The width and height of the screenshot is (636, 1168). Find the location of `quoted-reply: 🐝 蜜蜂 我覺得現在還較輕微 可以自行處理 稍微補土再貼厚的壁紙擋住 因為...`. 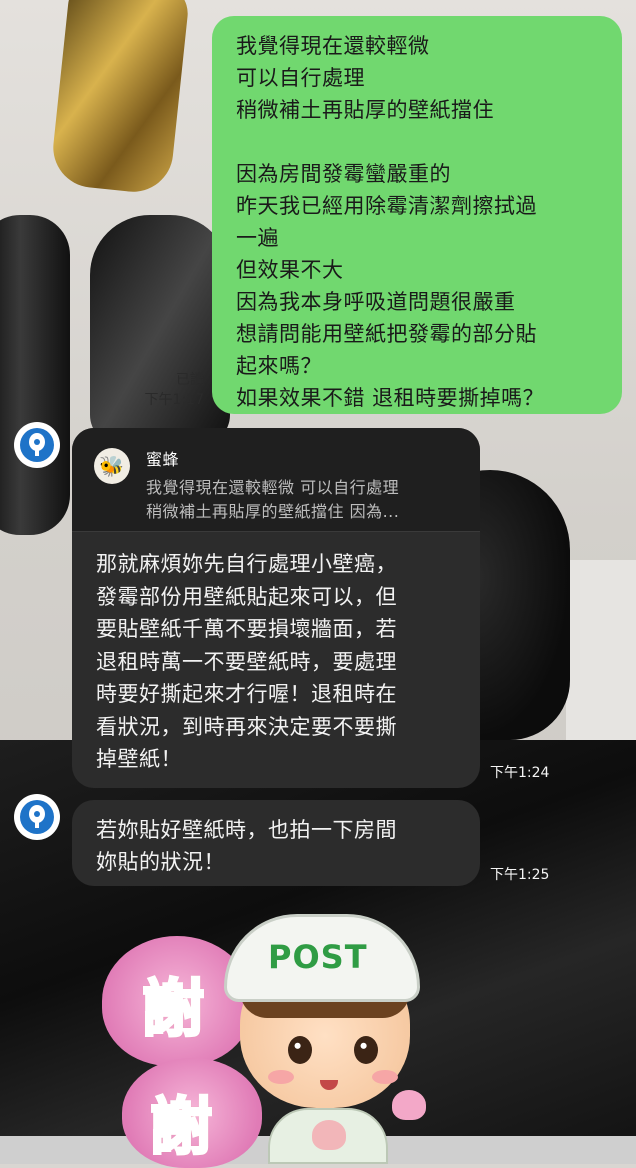

quoted-reply: 🐝 蜜蜂 我覺得現在還較輕微 可以自行處理 稍微補土再貼厚的壁紙擋住 因為... is located at coordinates (276, 480).